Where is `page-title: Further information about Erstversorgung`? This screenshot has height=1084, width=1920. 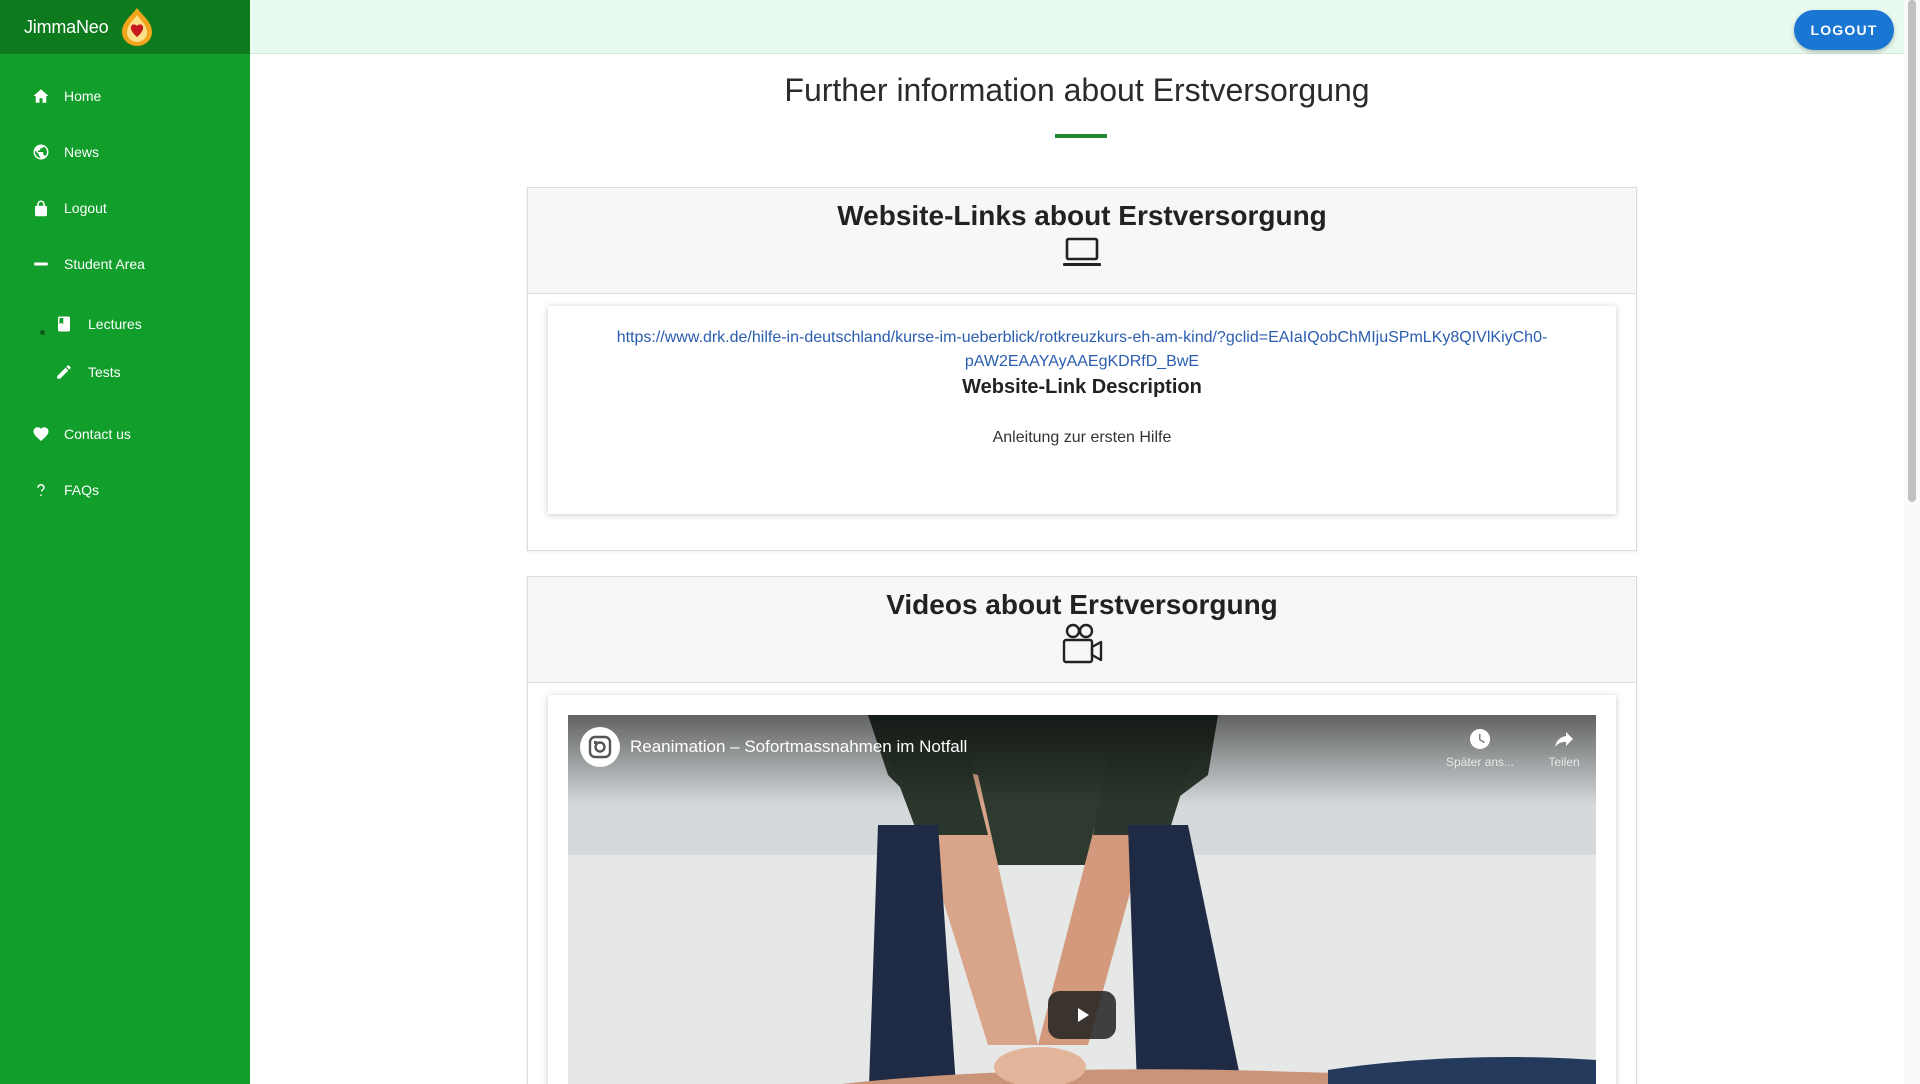
page-title: Further information about Erstversorgung is located at coordinates (1077, 90).